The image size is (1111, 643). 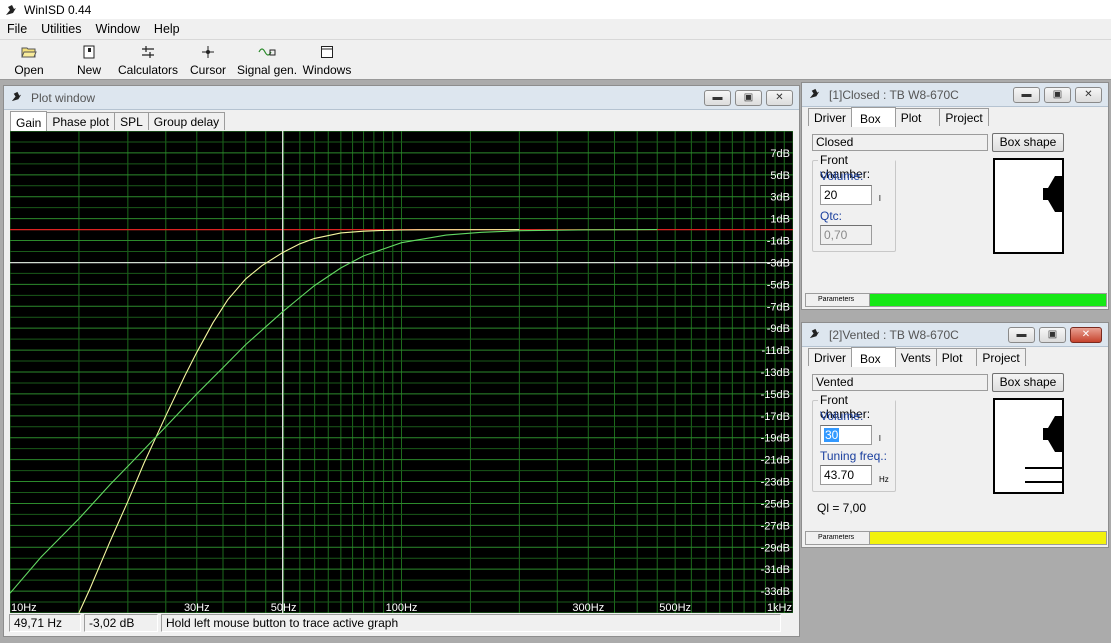 What do you see at coordinates (778, 263) in the screenshot?
I see `y-tick-label: -3dB` at bounding box center [778, 263].